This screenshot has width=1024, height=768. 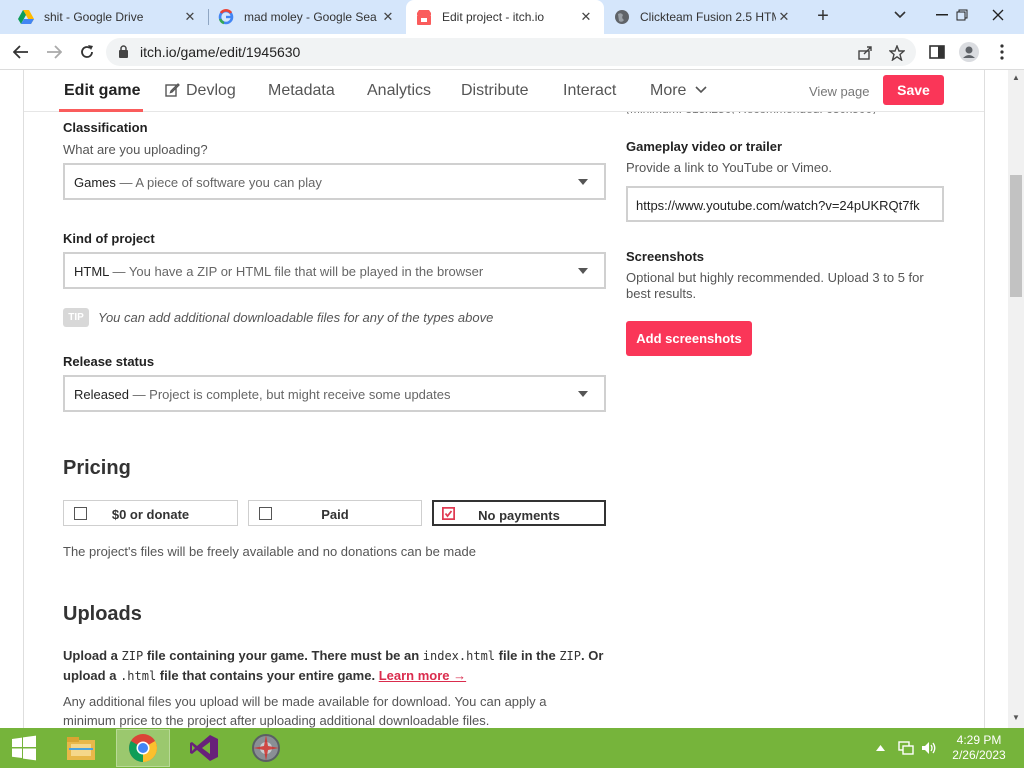 What do you see at coordinates (979, 755) in the screenshot?
I see `clock-date: 2/26/2023` at bounding box center [979, 755].